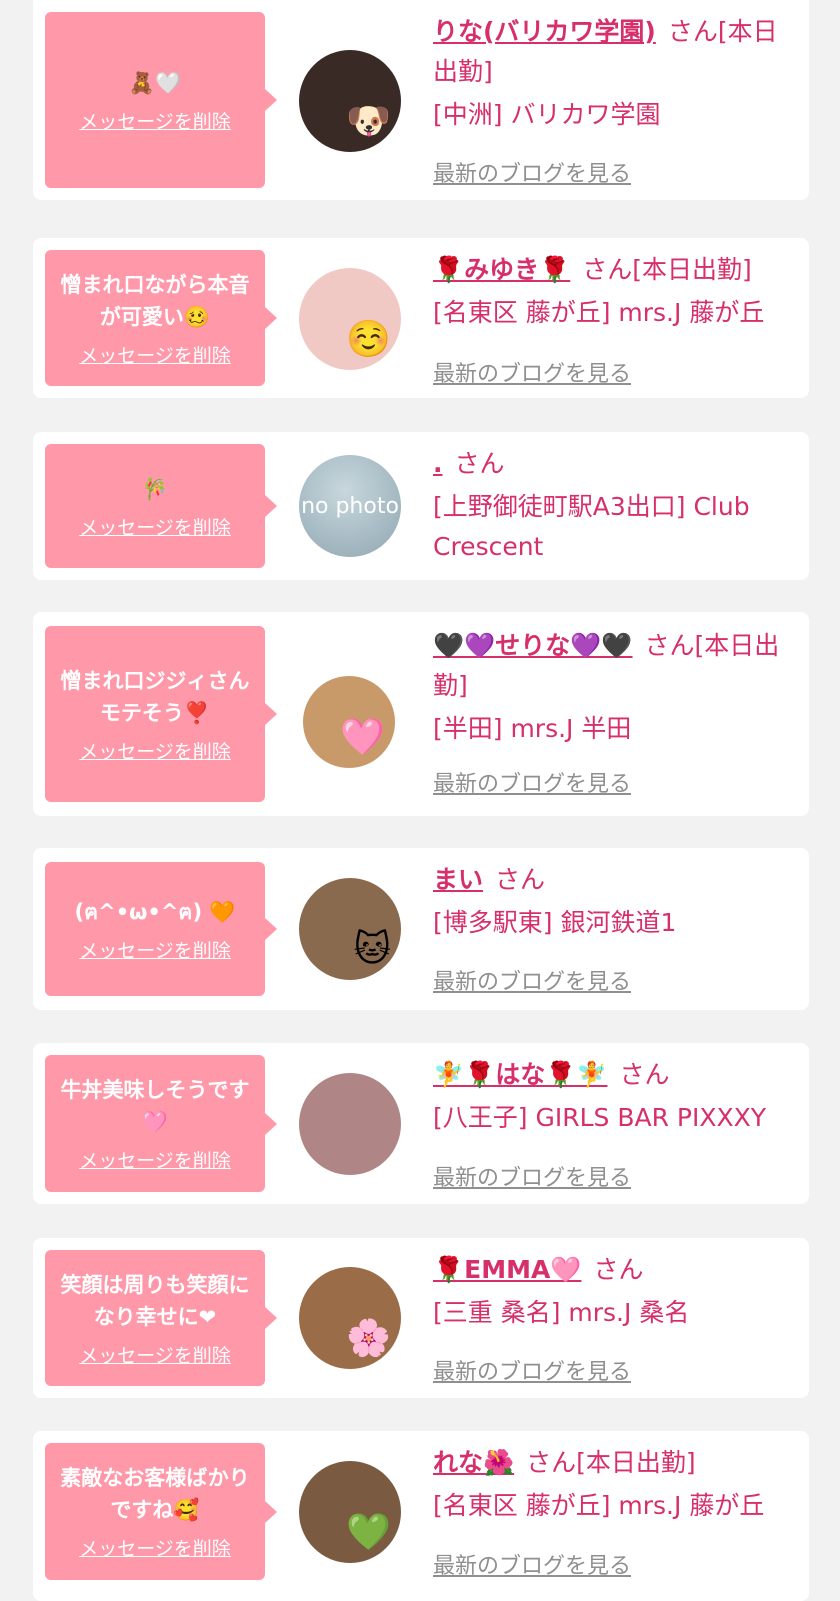 Image resolution: width=840 pixels, height=1601 pixels. I want to click on avatar: 🌸, so click(350, 1318).